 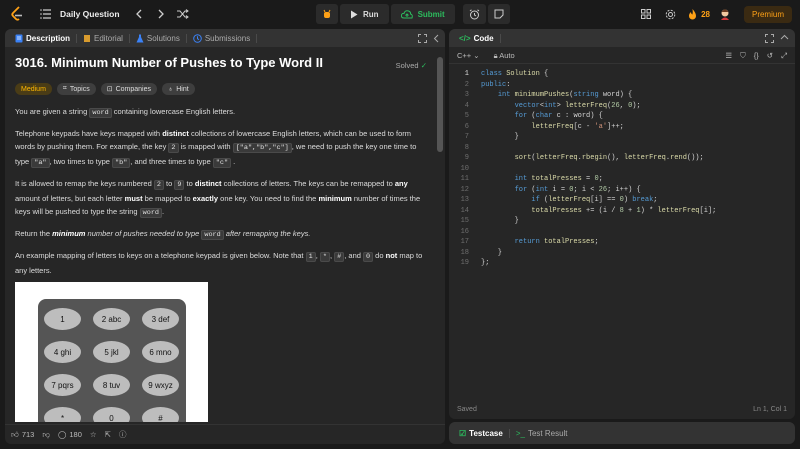 I want to click on code-footer: Saved Ln 1, Col 1, so click(x=622, y=409).